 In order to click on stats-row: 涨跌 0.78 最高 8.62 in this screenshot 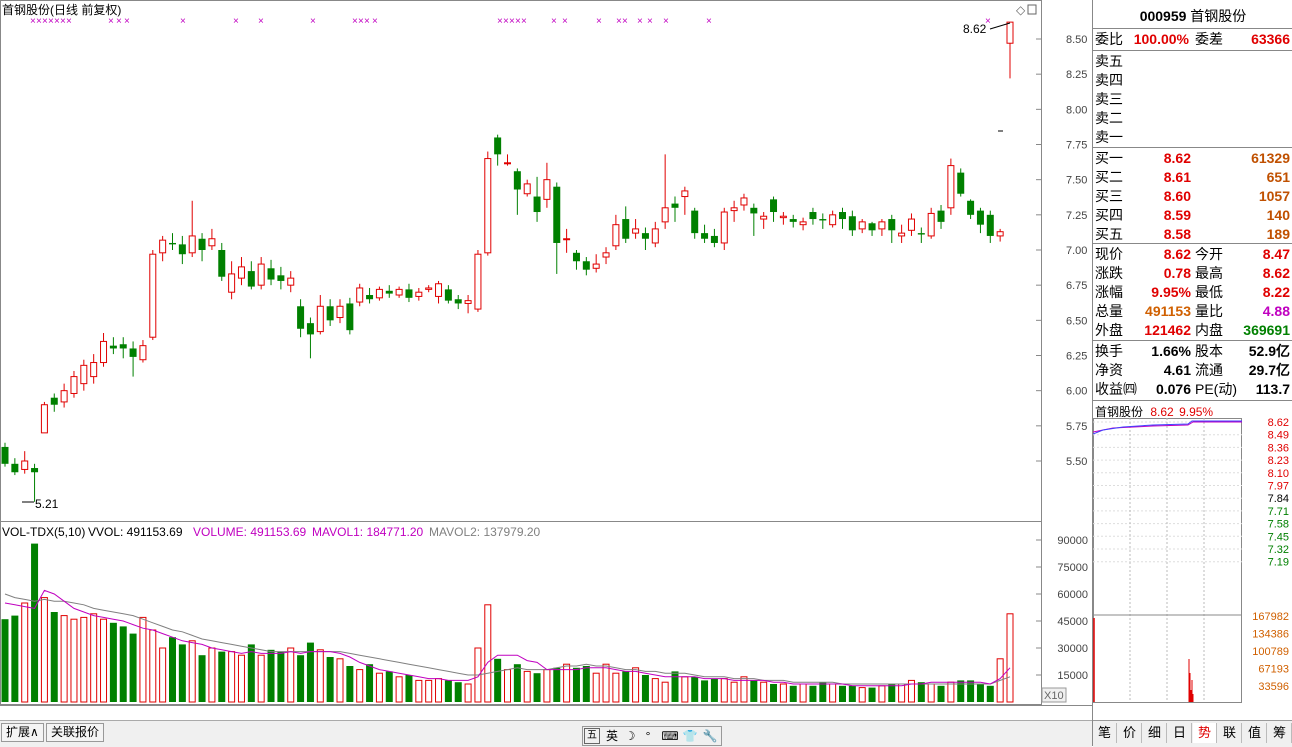, I will do `click(1192, 273)`.